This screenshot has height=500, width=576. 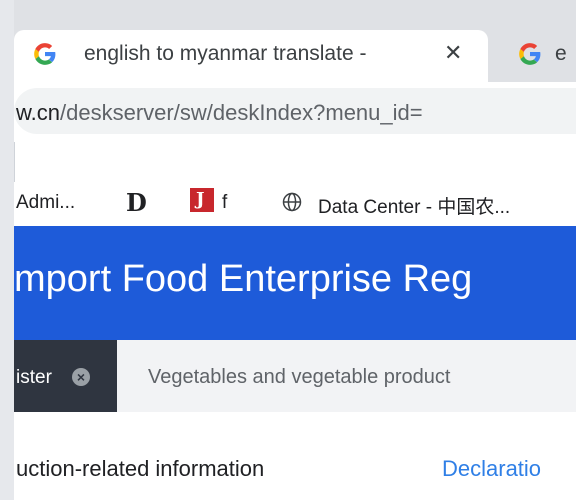 I want to click on declaration-link: Declaratio, so click(x=491, y=469).